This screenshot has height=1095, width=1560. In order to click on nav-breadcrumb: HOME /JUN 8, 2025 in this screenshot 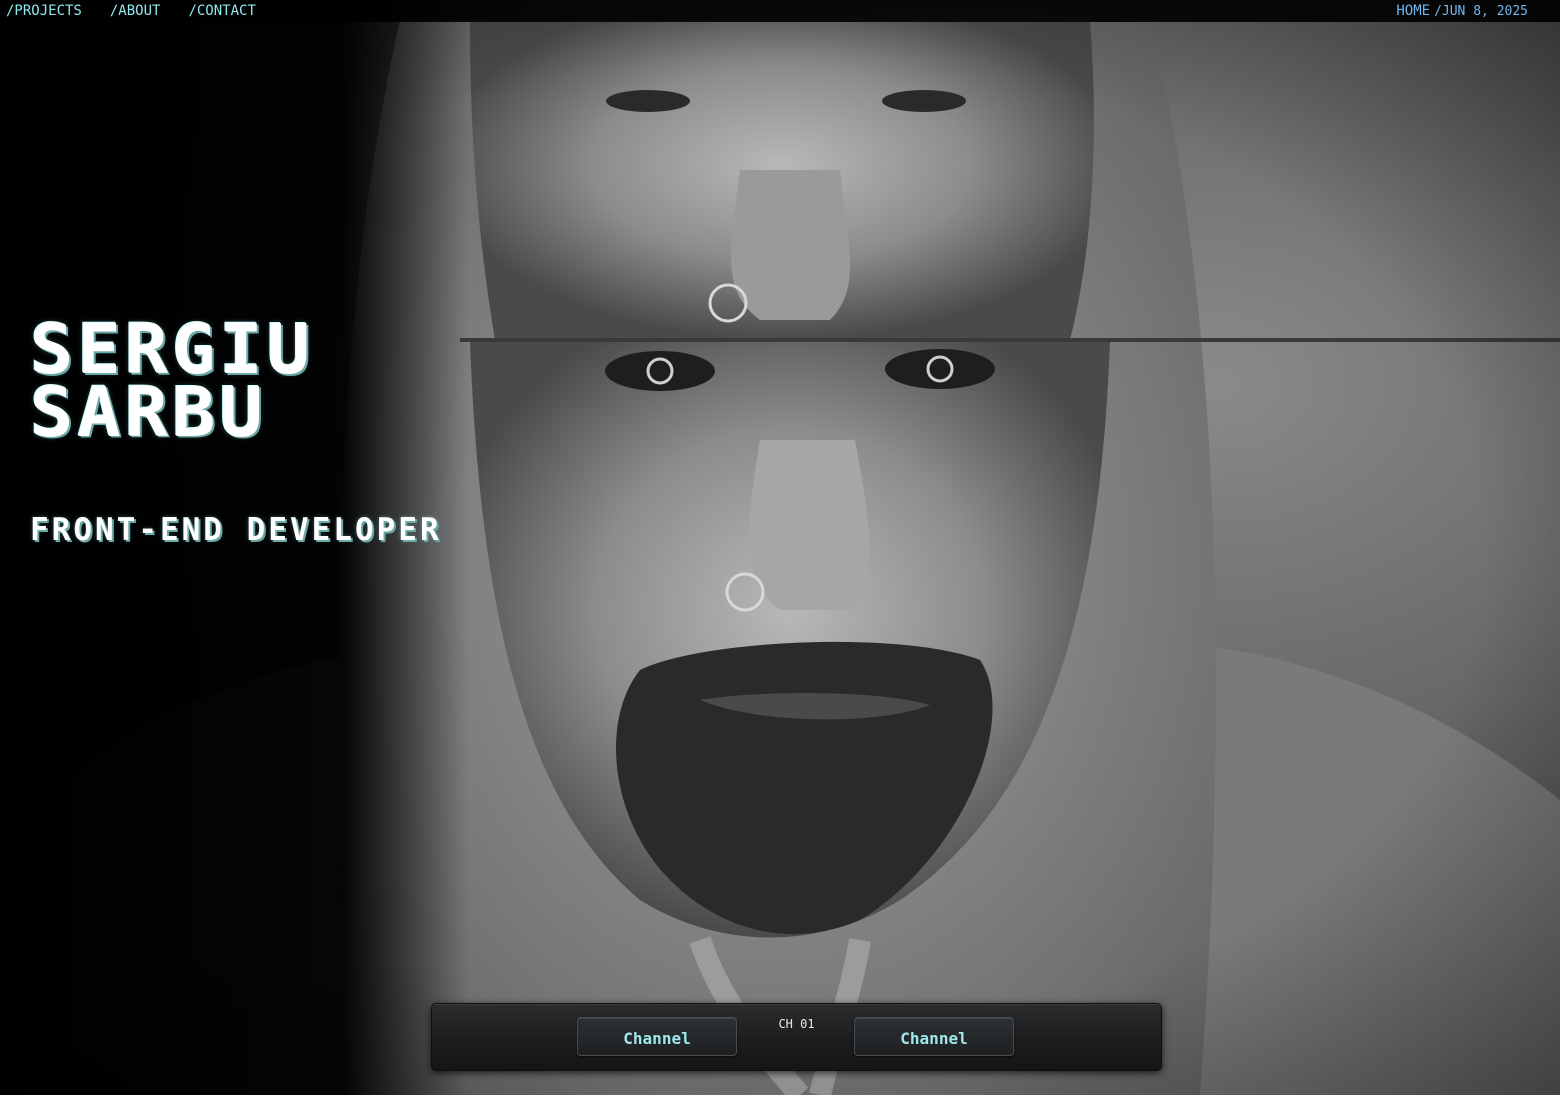, I will do `click(1462, 11)`.